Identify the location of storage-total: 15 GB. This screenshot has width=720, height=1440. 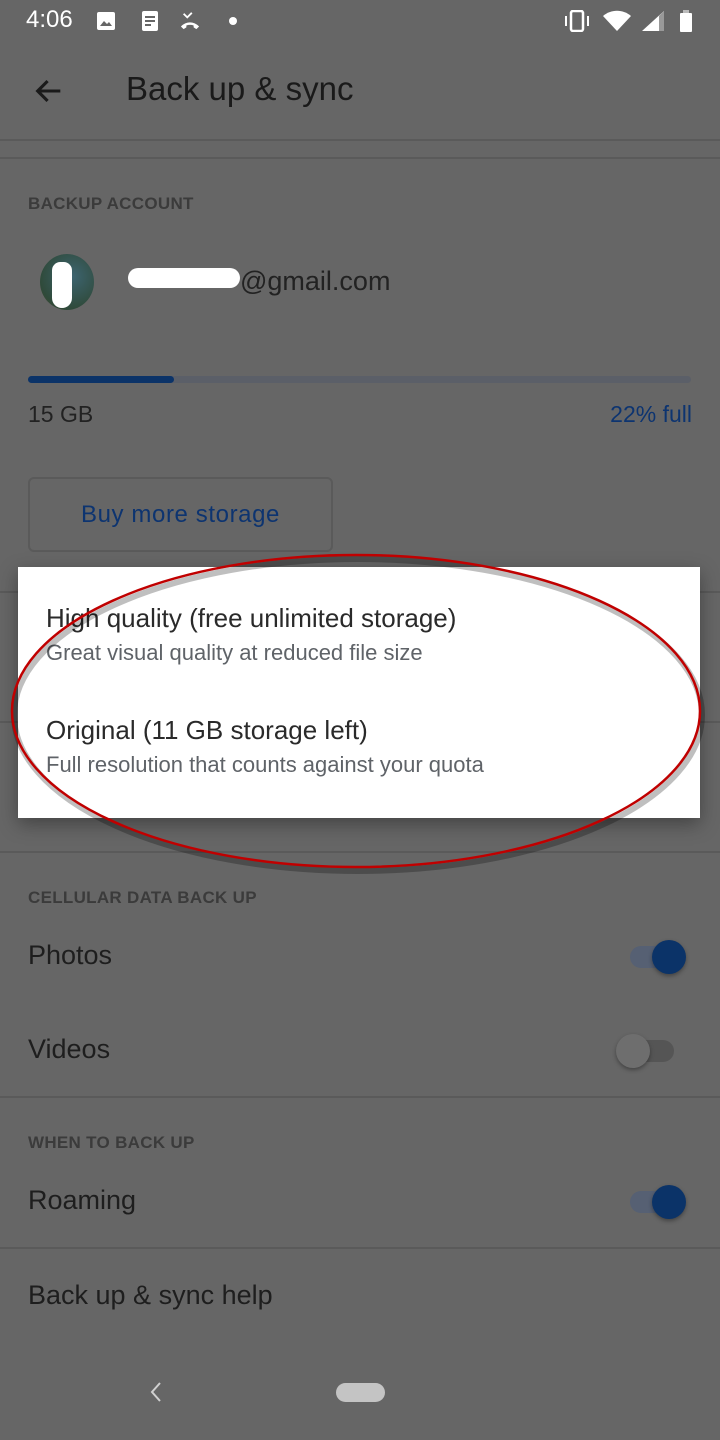
(61, 414).